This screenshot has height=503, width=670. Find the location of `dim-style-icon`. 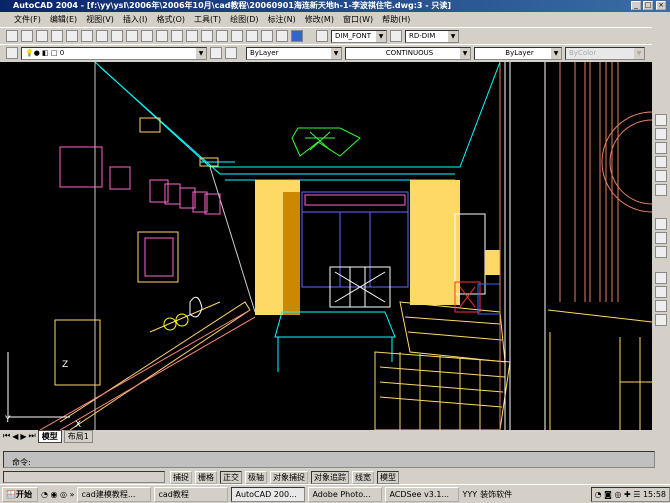

dim-style-icon is located at coordinates (396, 36).